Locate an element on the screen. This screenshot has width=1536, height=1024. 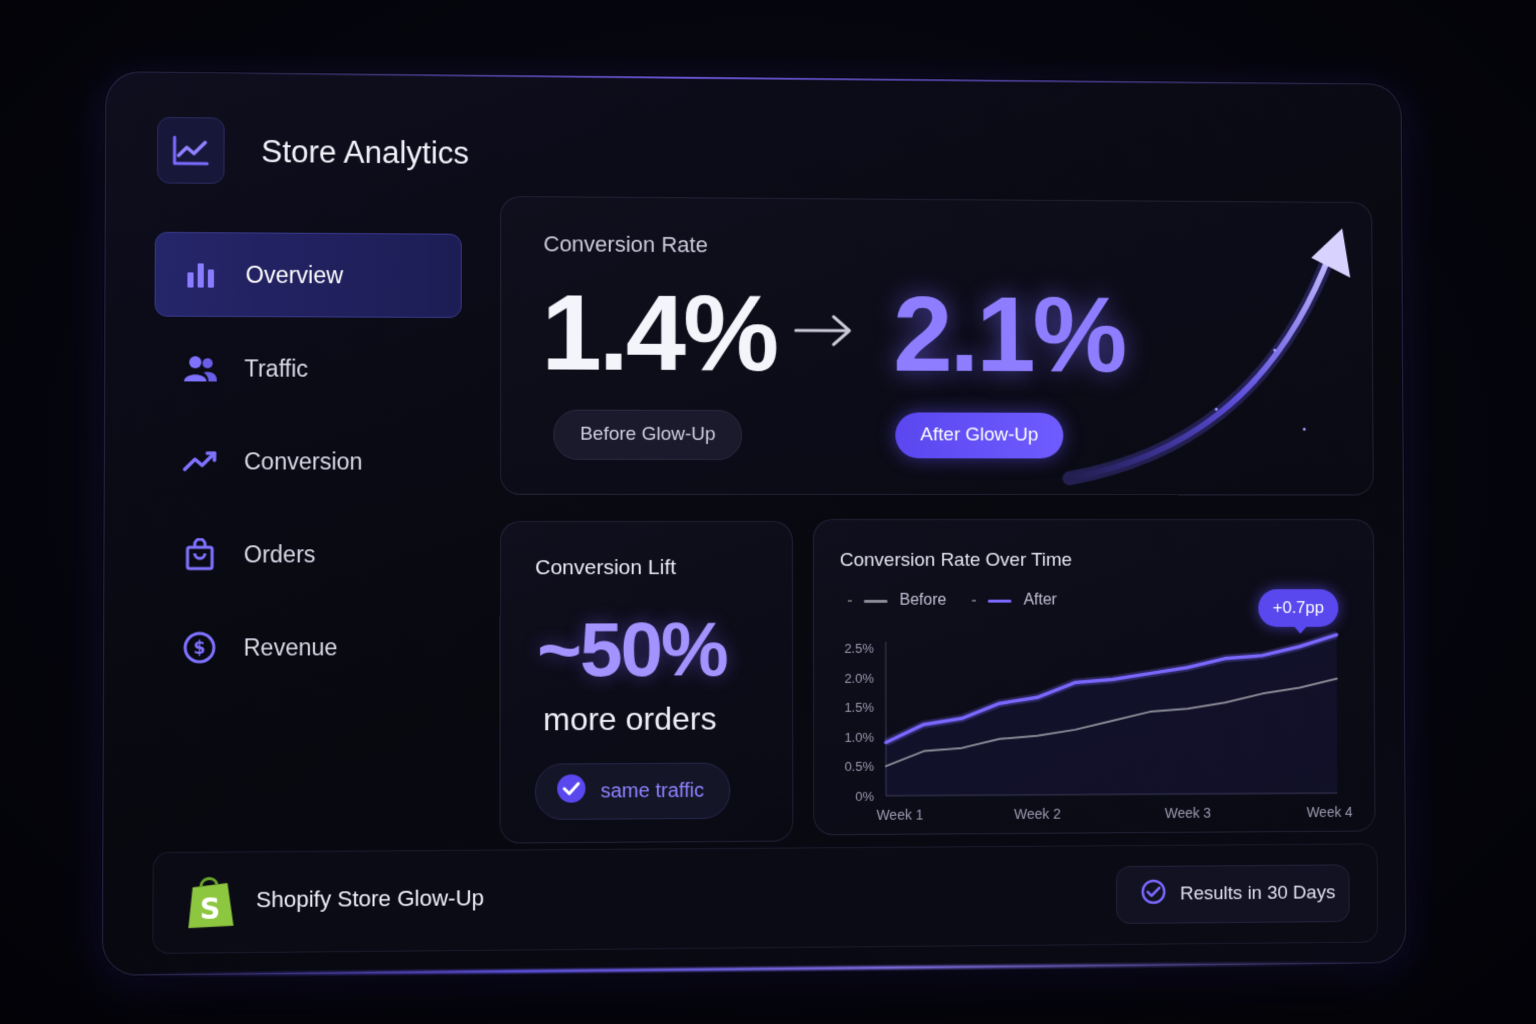
y-tick-label: 1.0% is located at coordinates (859, 737).